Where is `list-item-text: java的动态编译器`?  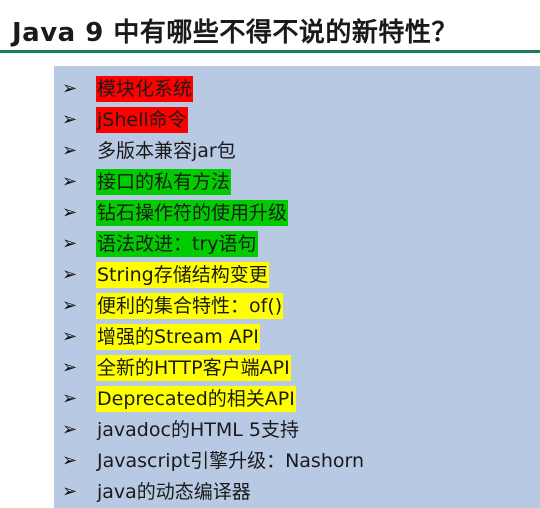 list-item-text: java的动态编译器 is located at coordinates (174, 491).